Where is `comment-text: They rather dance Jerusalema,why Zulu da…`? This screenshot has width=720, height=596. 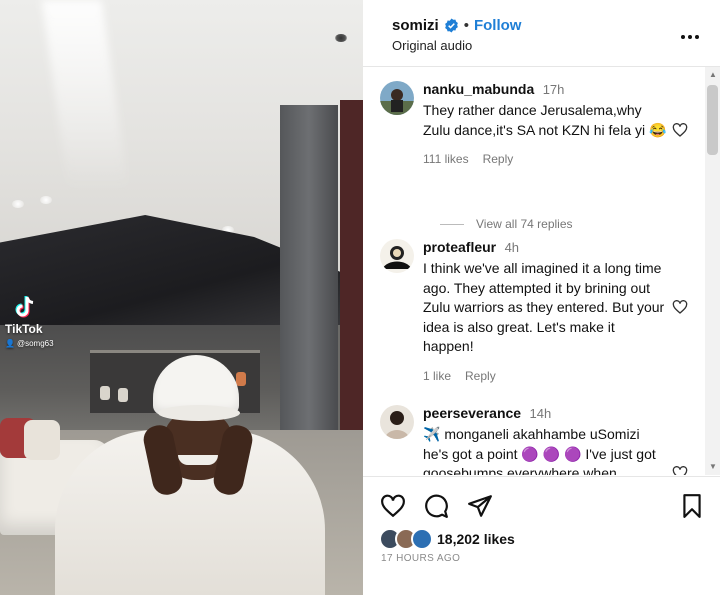
comment-text: They rather dance Jerusalema,why Zulu da… is located at coordinates (545, 120).